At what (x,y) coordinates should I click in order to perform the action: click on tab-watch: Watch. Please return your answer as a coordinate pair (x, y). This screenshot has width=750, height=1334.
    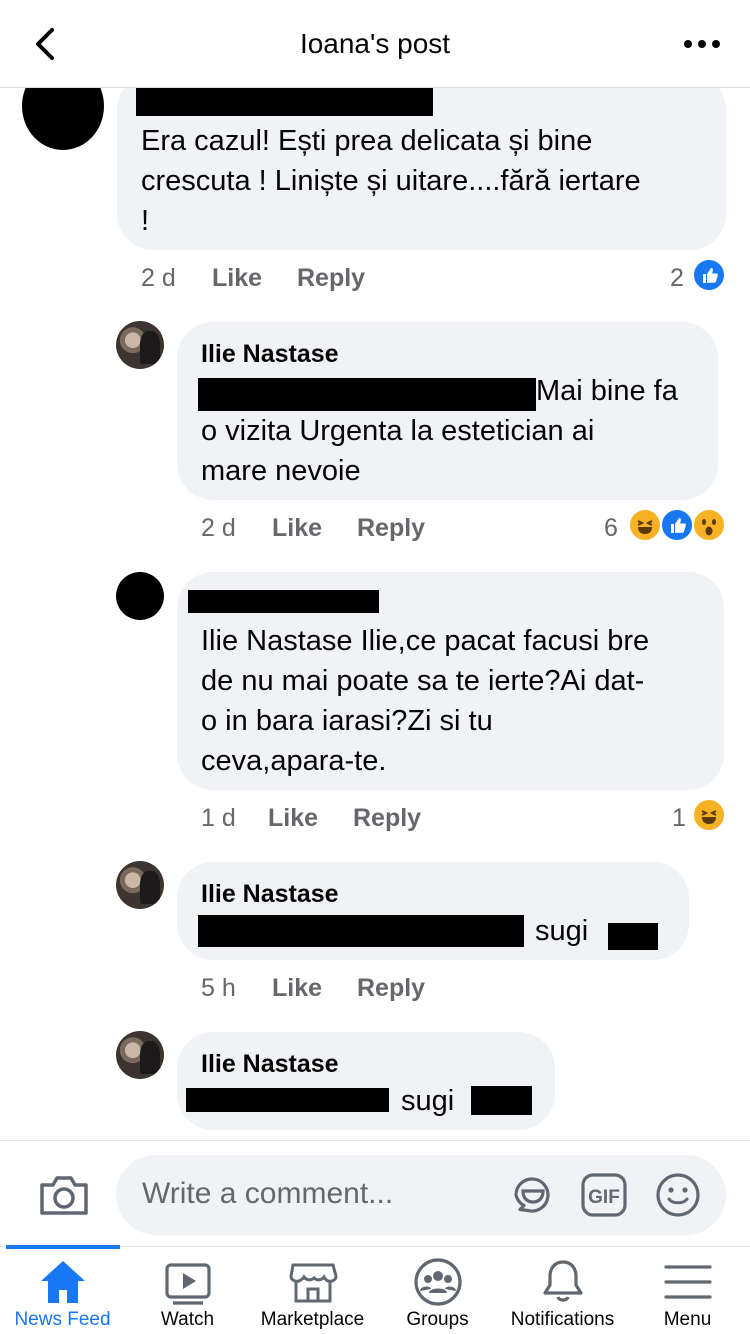
    Looking at the image, I should click on (187, 1290).